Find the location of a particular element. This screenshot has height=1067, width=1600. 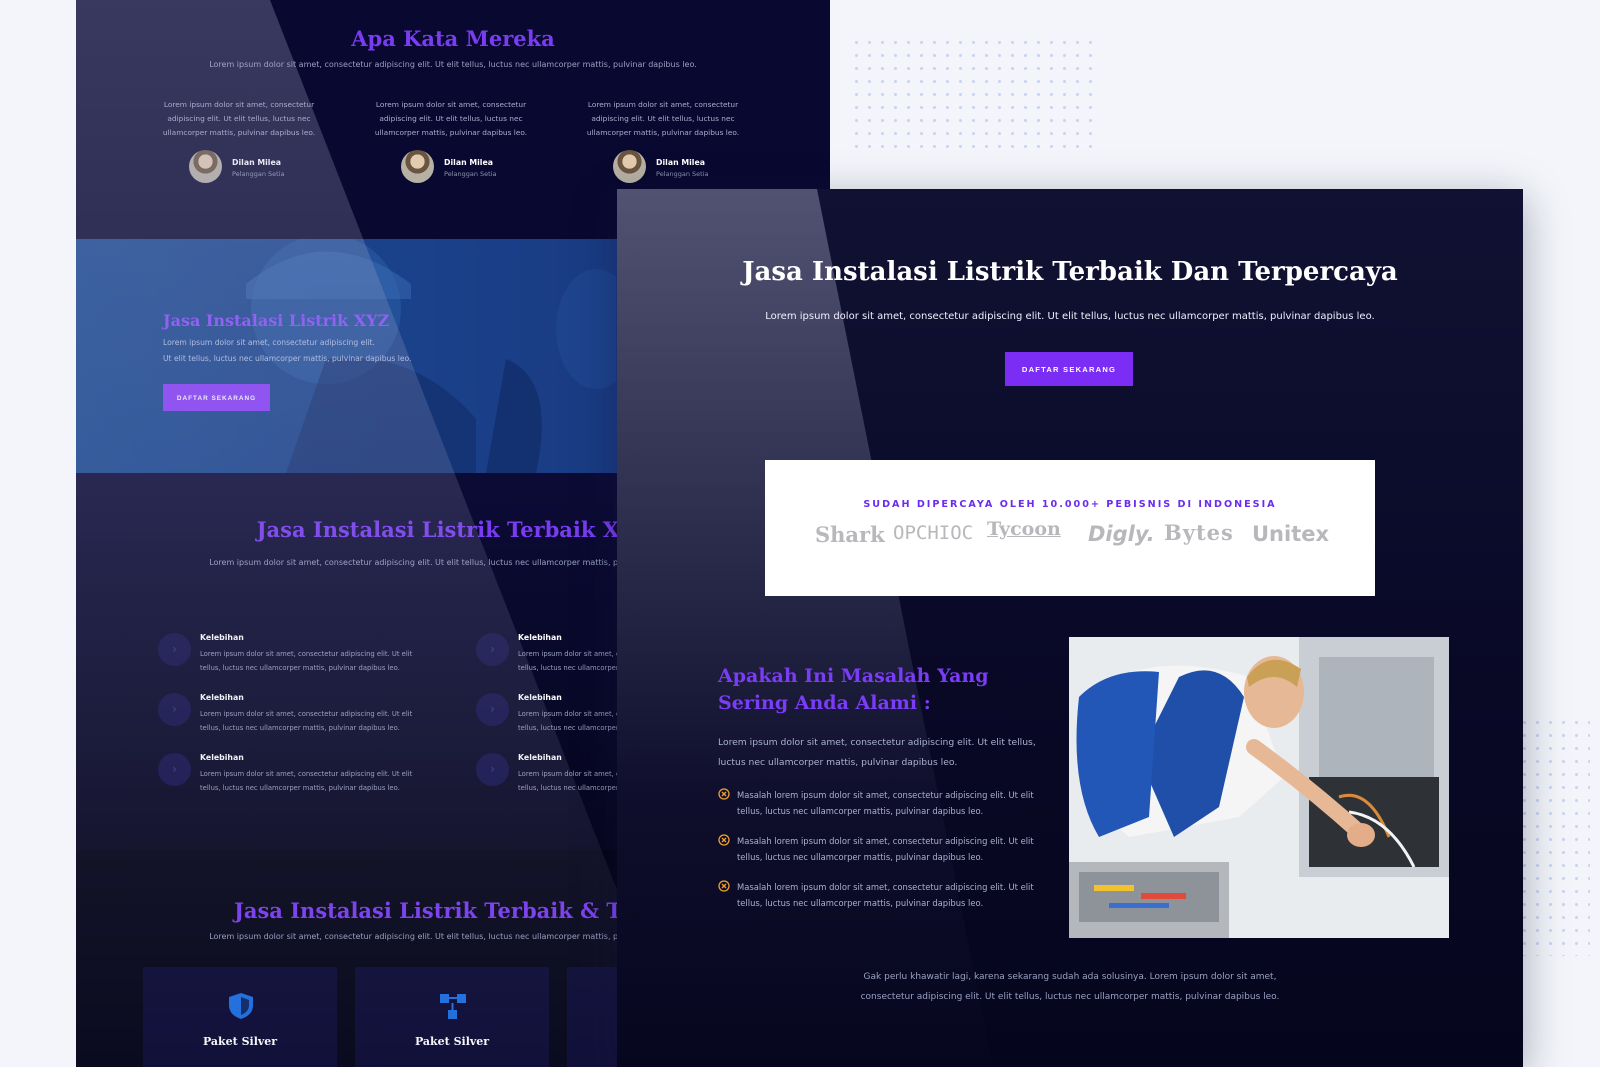

brand-logo-tycoon: Tycoon is located at coordinates (1024, 529).